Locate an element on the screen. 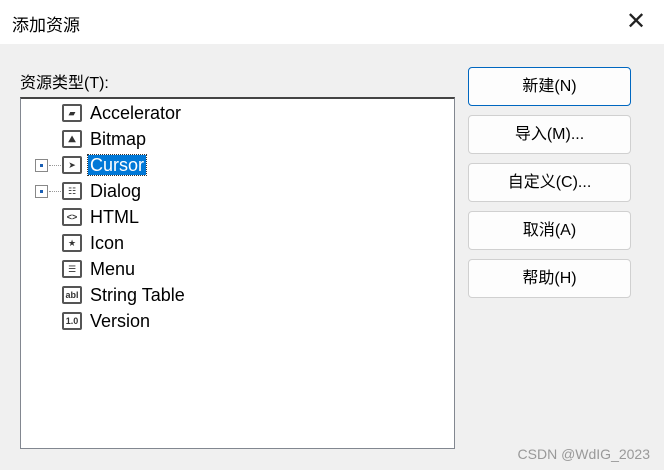  tree-item-accelerator: ▰ Accelerator is located at coordinates (237, 113).